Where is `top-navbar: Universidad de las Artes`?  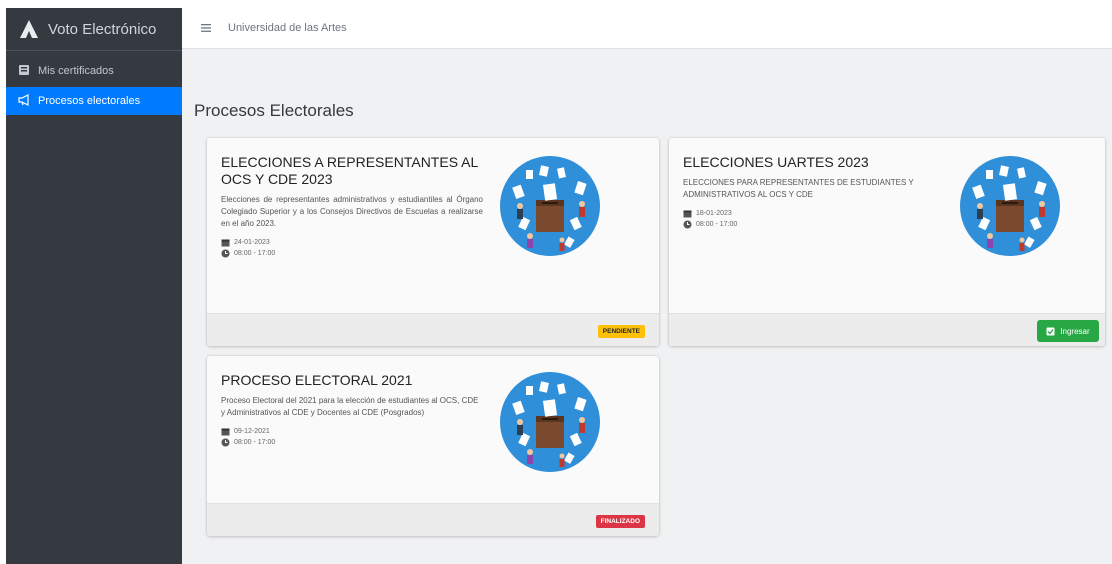 top-navbar: Universidad de las Artes is located at coordinates (647, 28).